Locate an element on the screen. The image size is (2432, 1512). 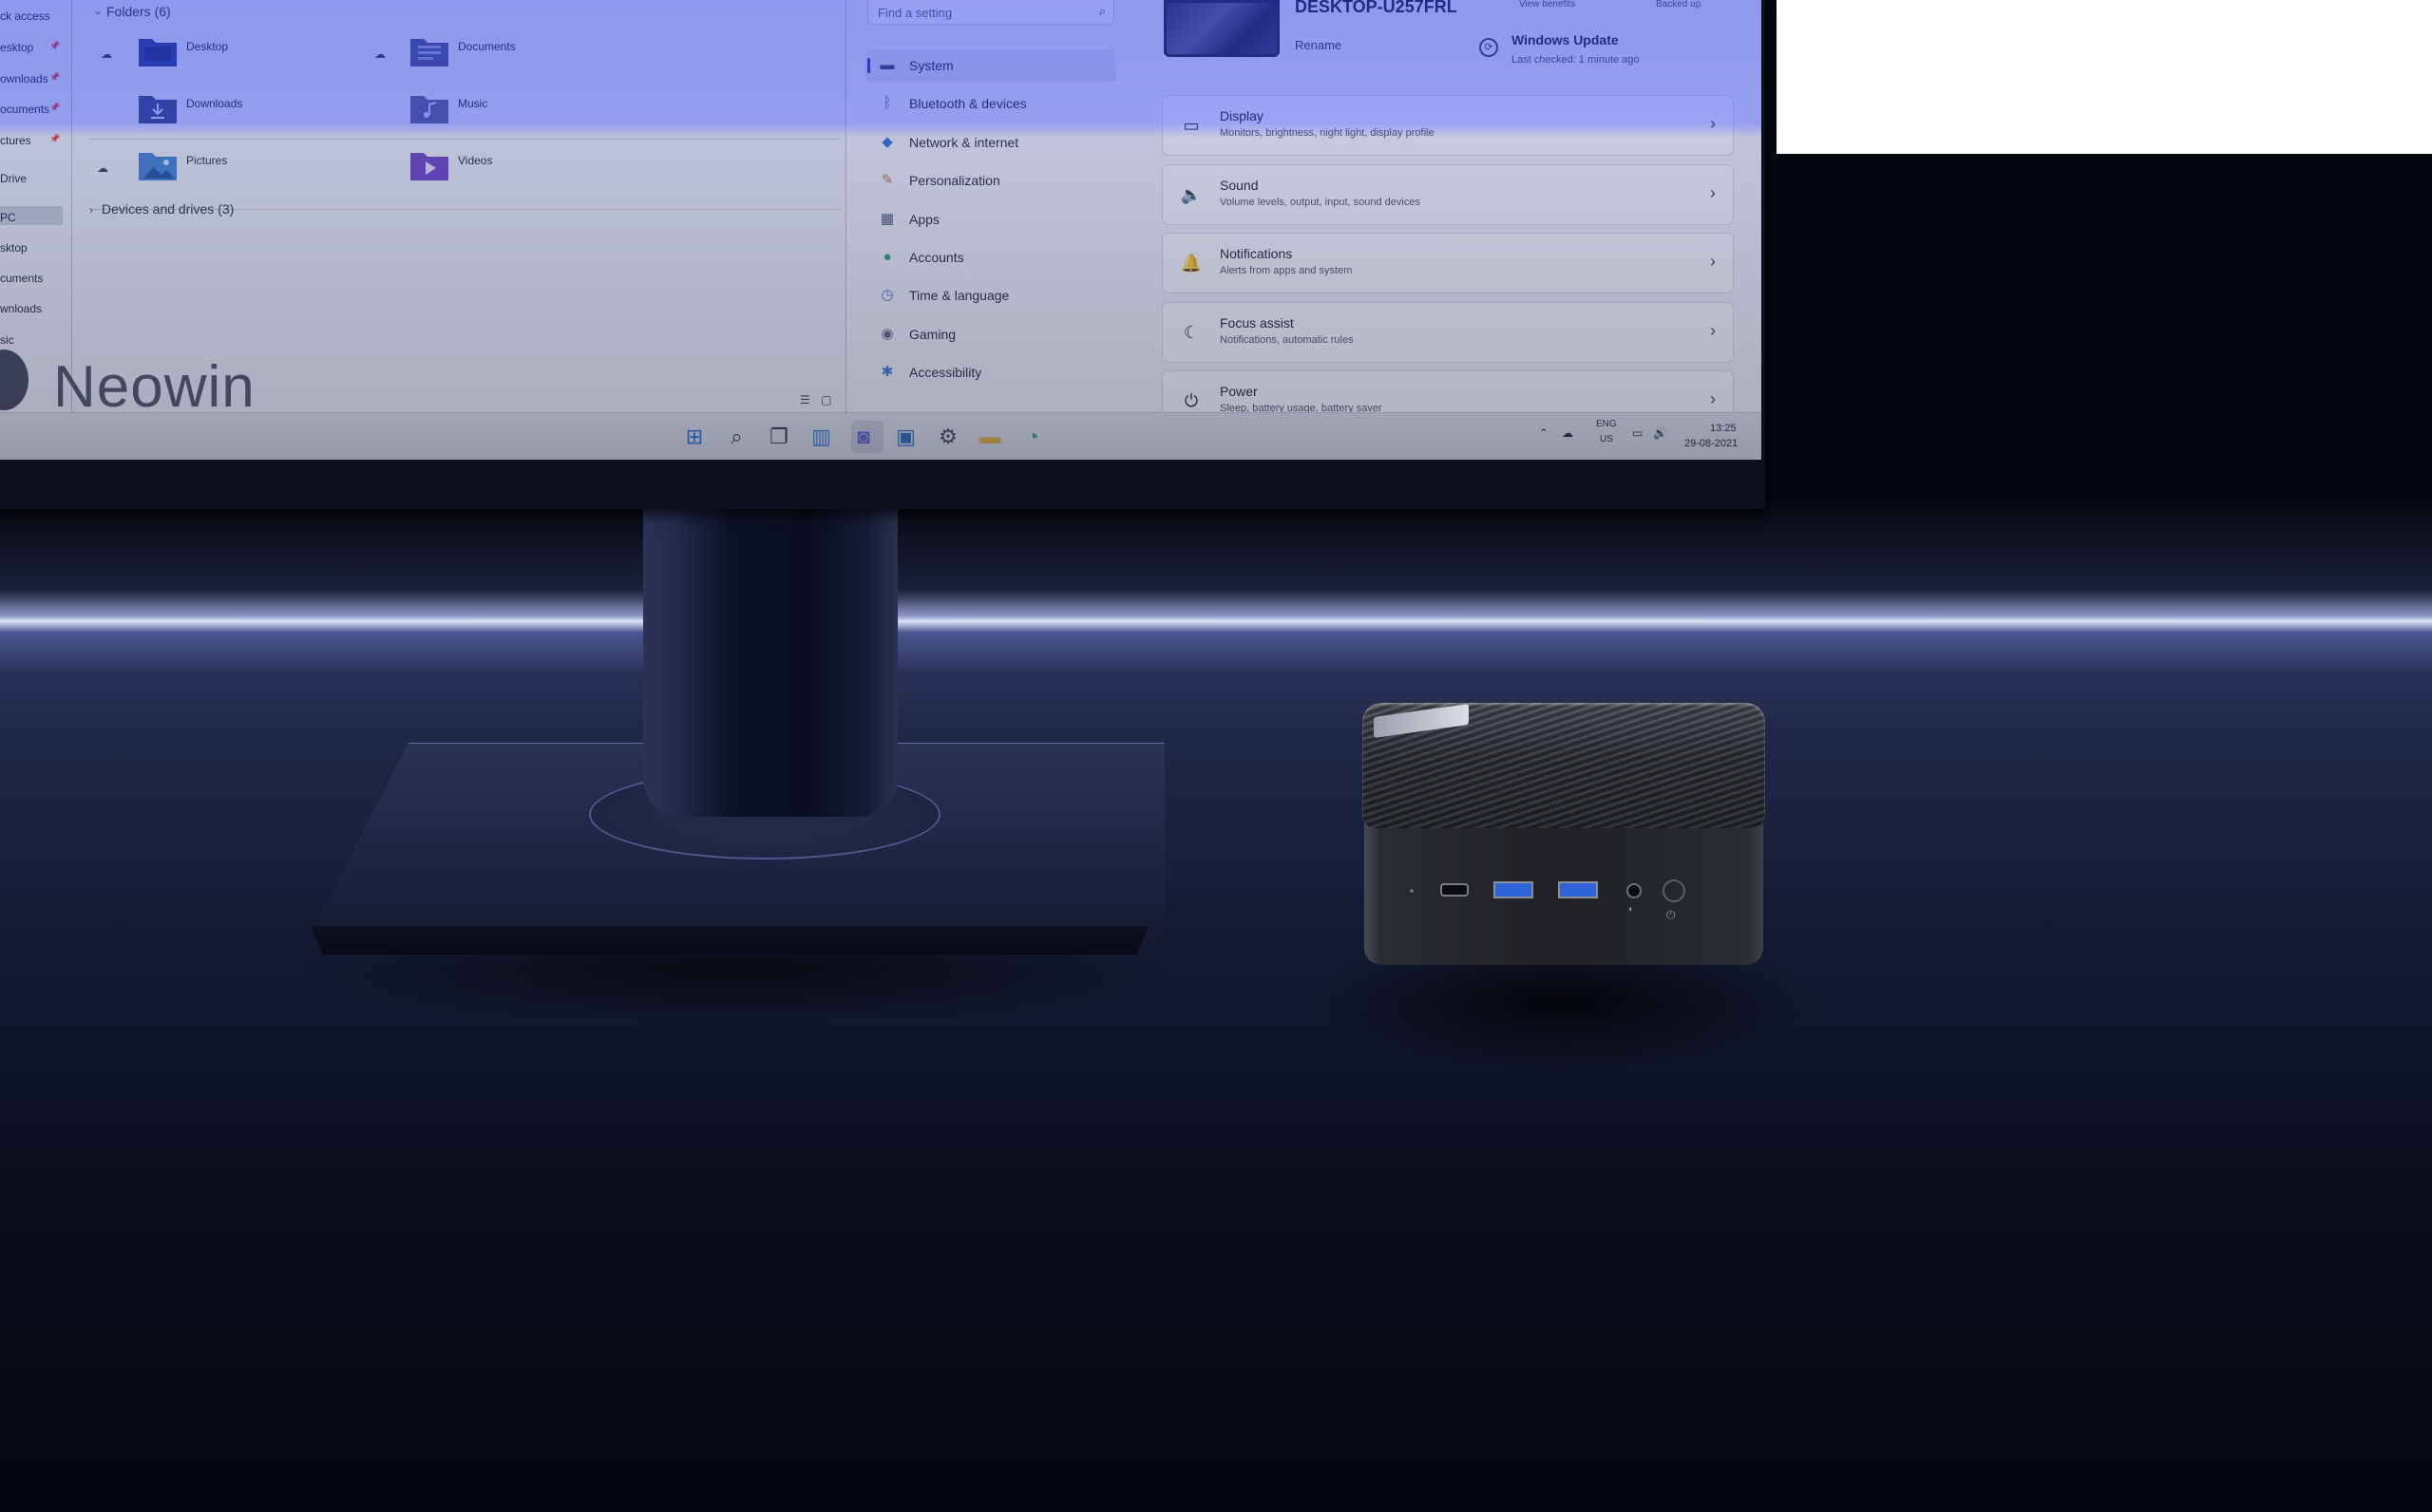
settings-nav-system: ▬ System is located at coordinates (990, 65).